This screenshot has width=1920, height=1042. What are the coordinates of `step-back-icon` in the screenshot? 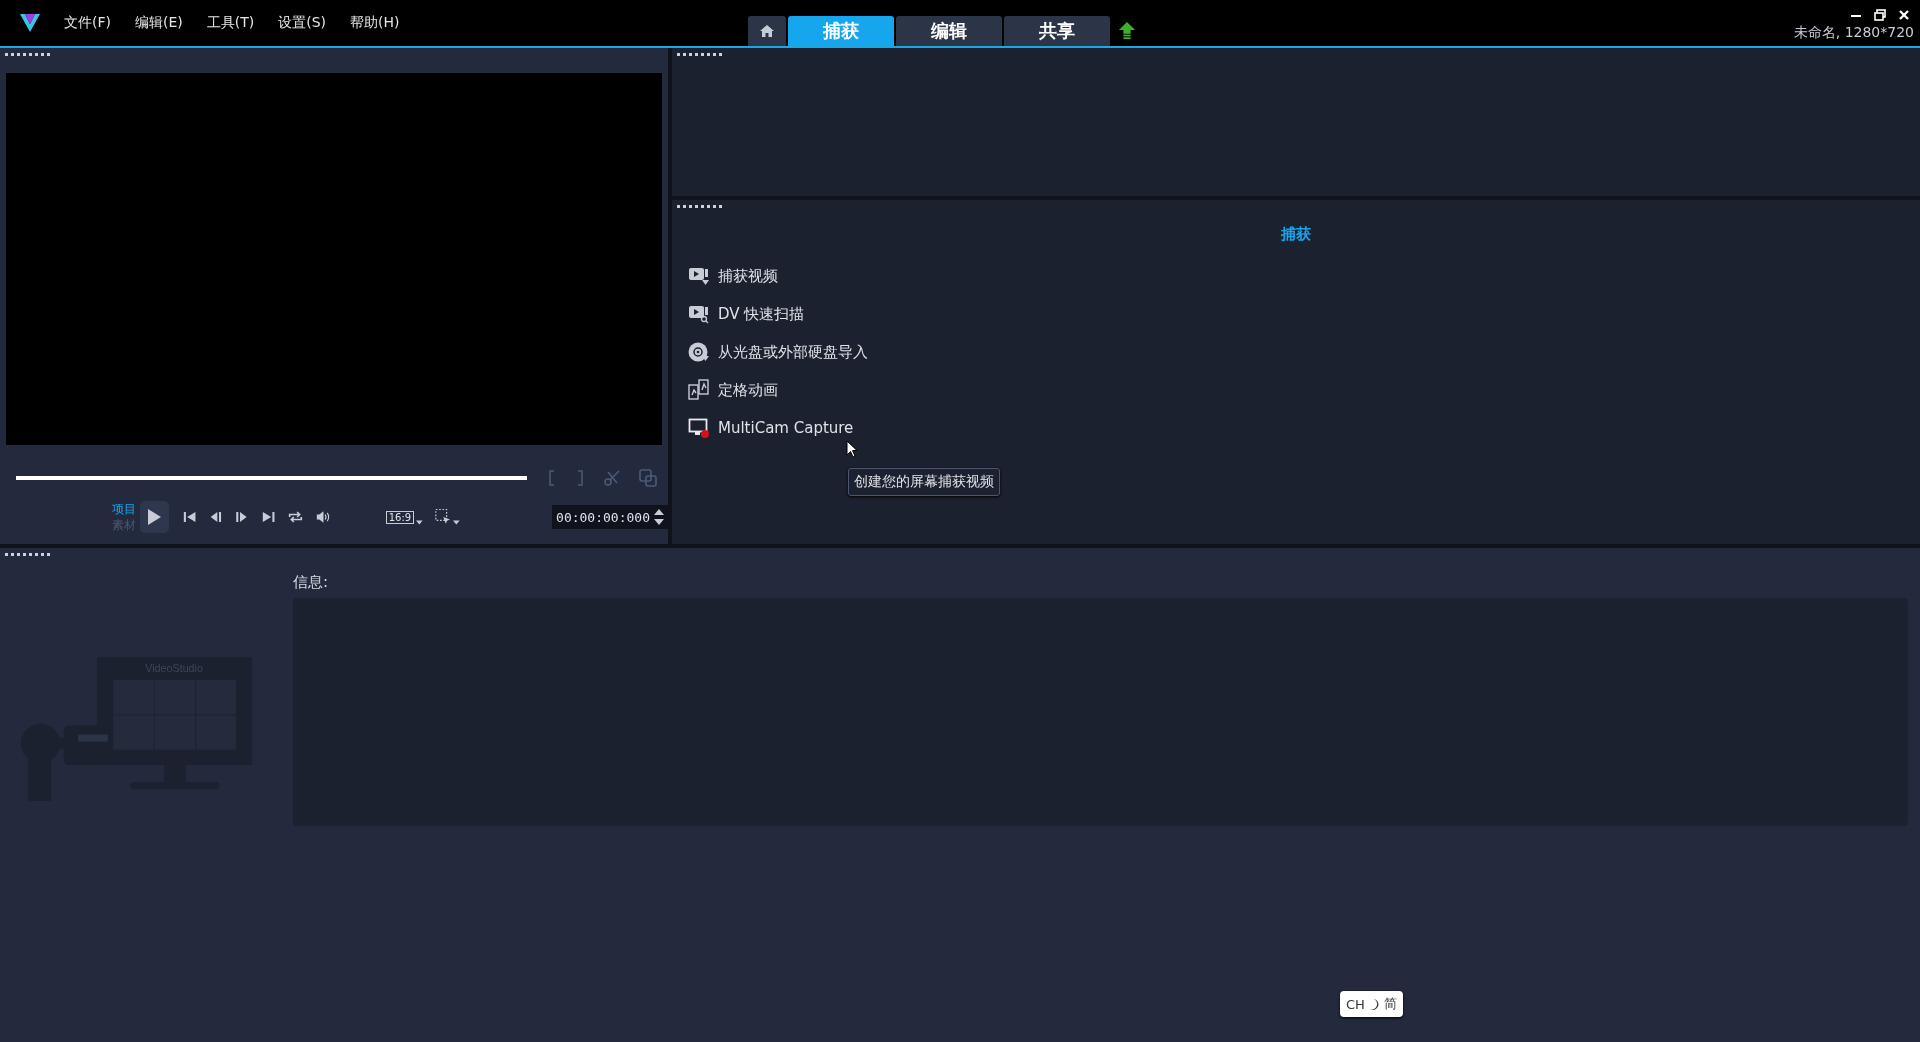 It's located at (215, 517).